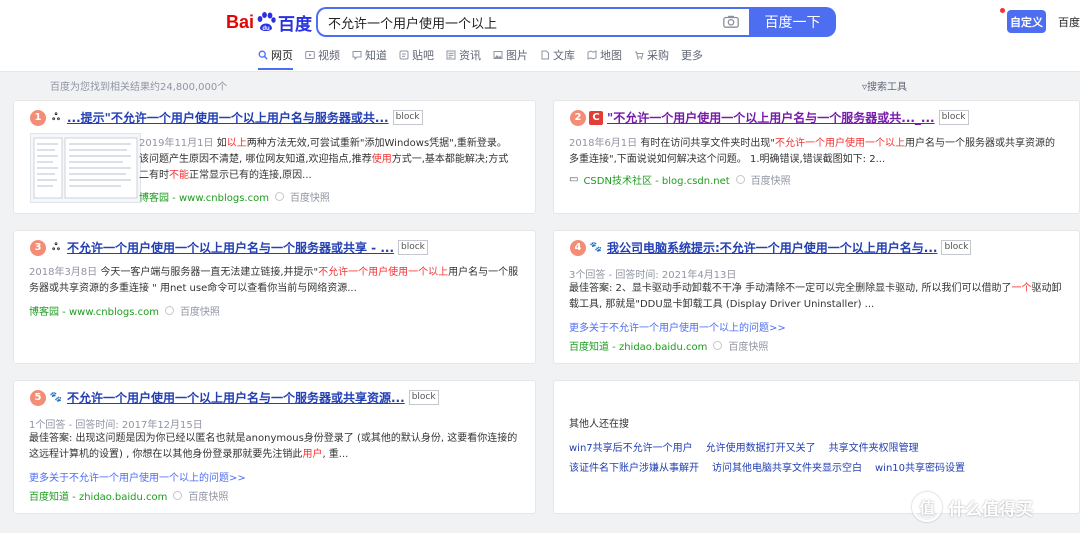 The image size is (1080, 533). I want to click on csdn-community-icon: ▭, so click(574, 179).